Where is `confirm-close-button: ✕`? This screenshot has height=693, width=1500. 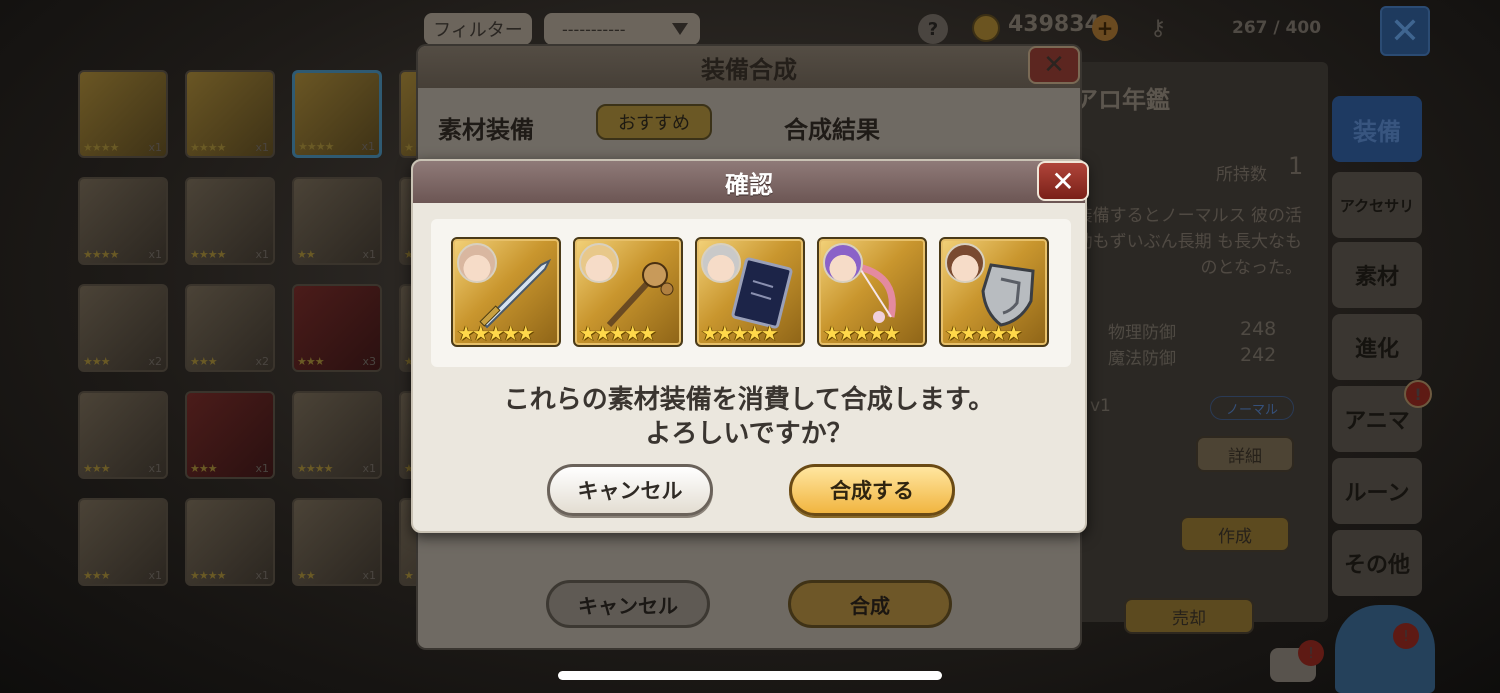 confirm-close-button: ✕ is located at coordinates (1063, 181).